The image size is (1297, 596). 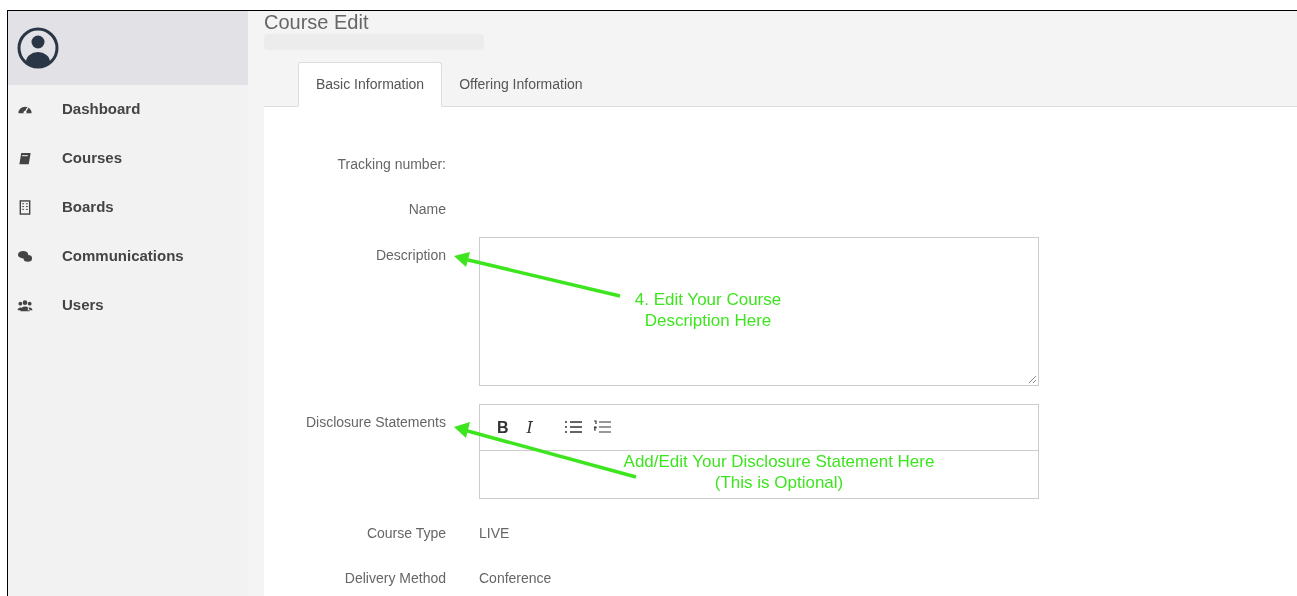 I want to click on tab: Offering Information, so click(x=521, y=84).